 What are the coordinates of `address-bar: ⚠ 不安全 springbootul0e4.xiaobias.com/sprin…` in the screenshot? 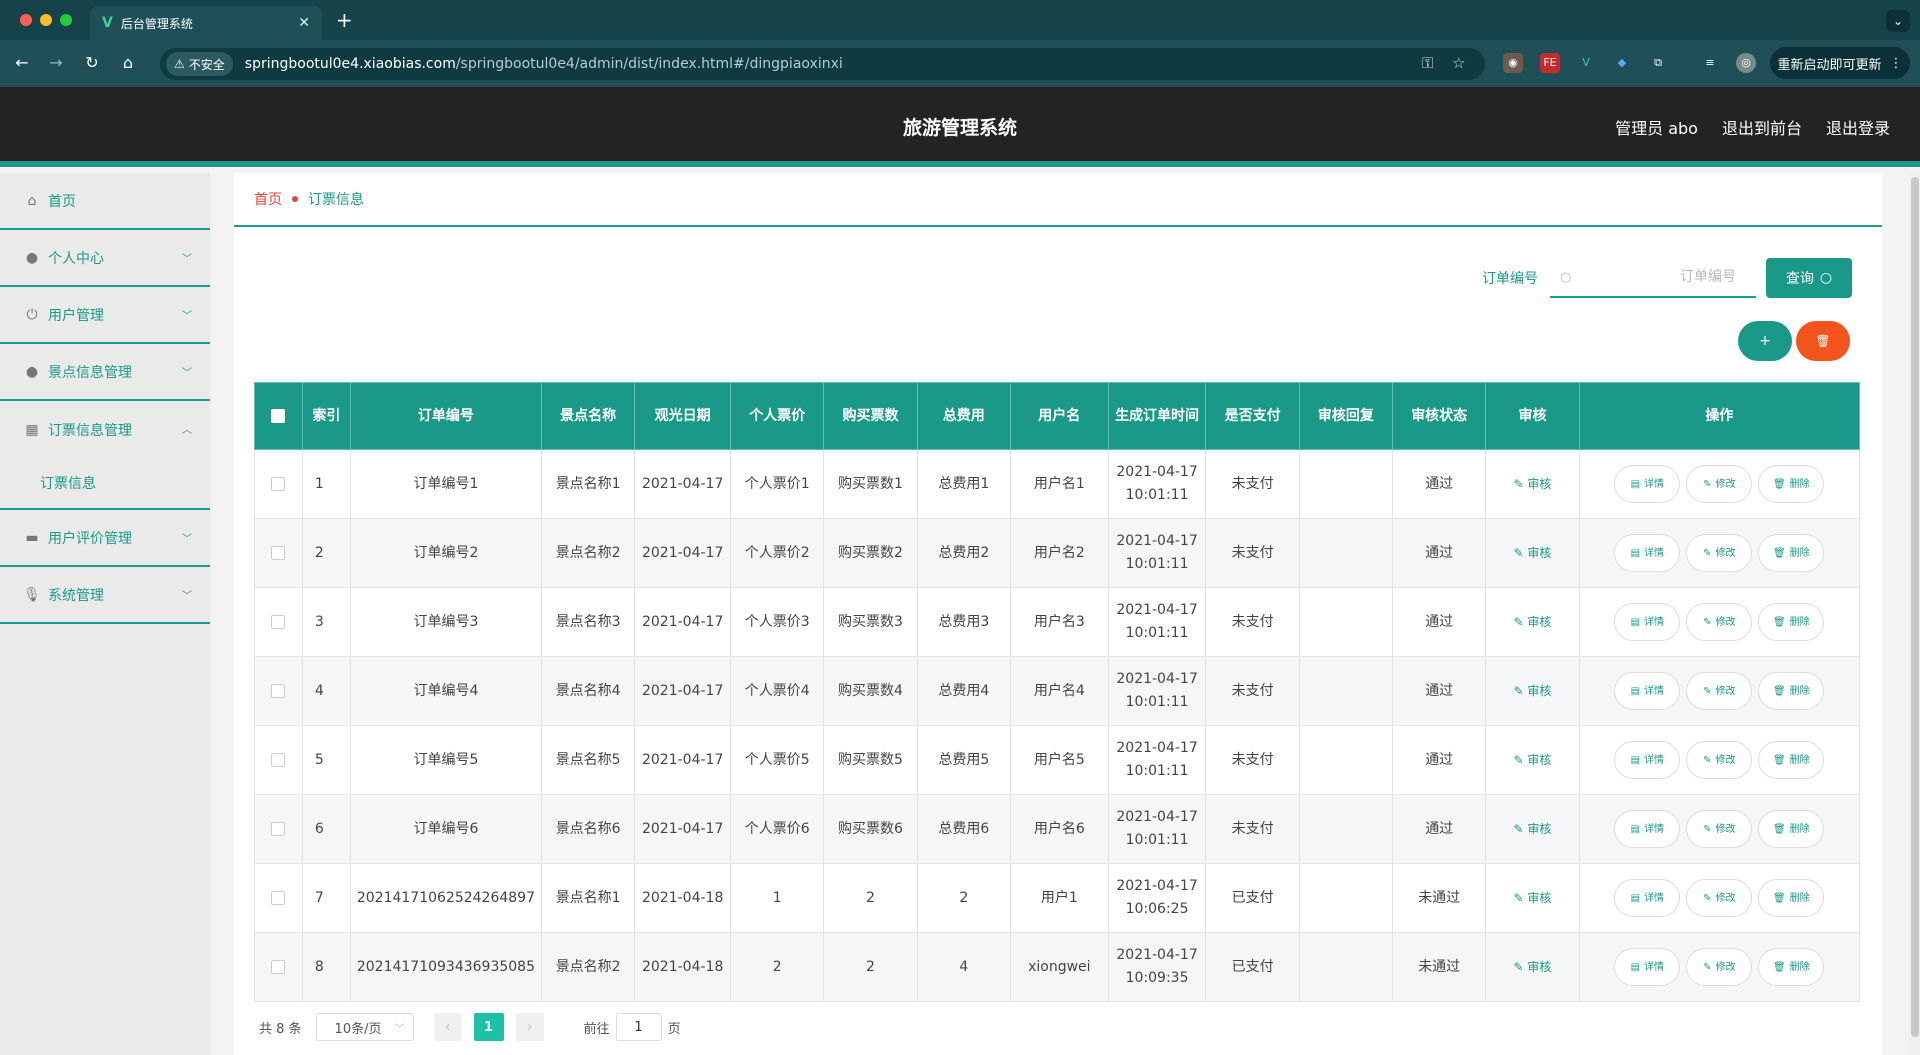 It's located at (822, 64).